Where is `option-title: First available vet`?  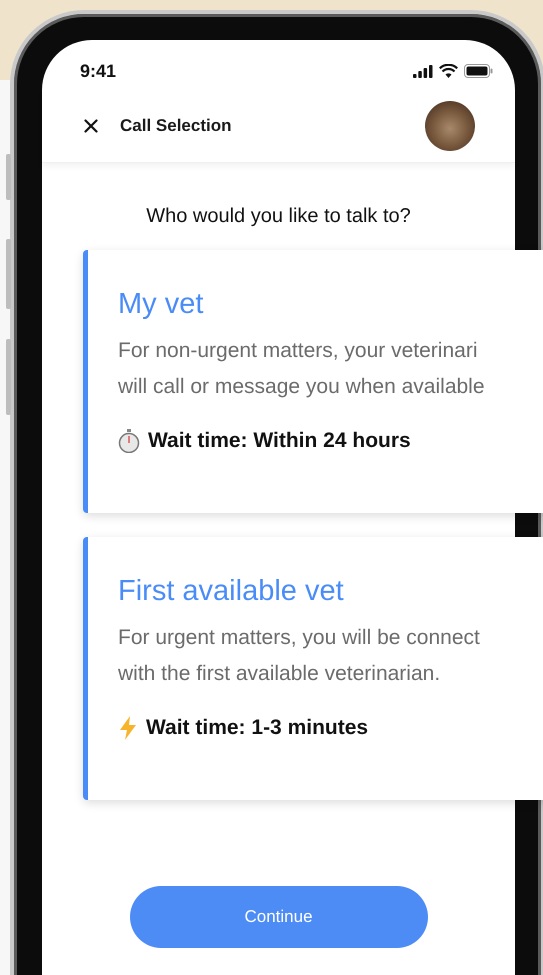
option-title: First available vet is located at coordinates (231, 591).